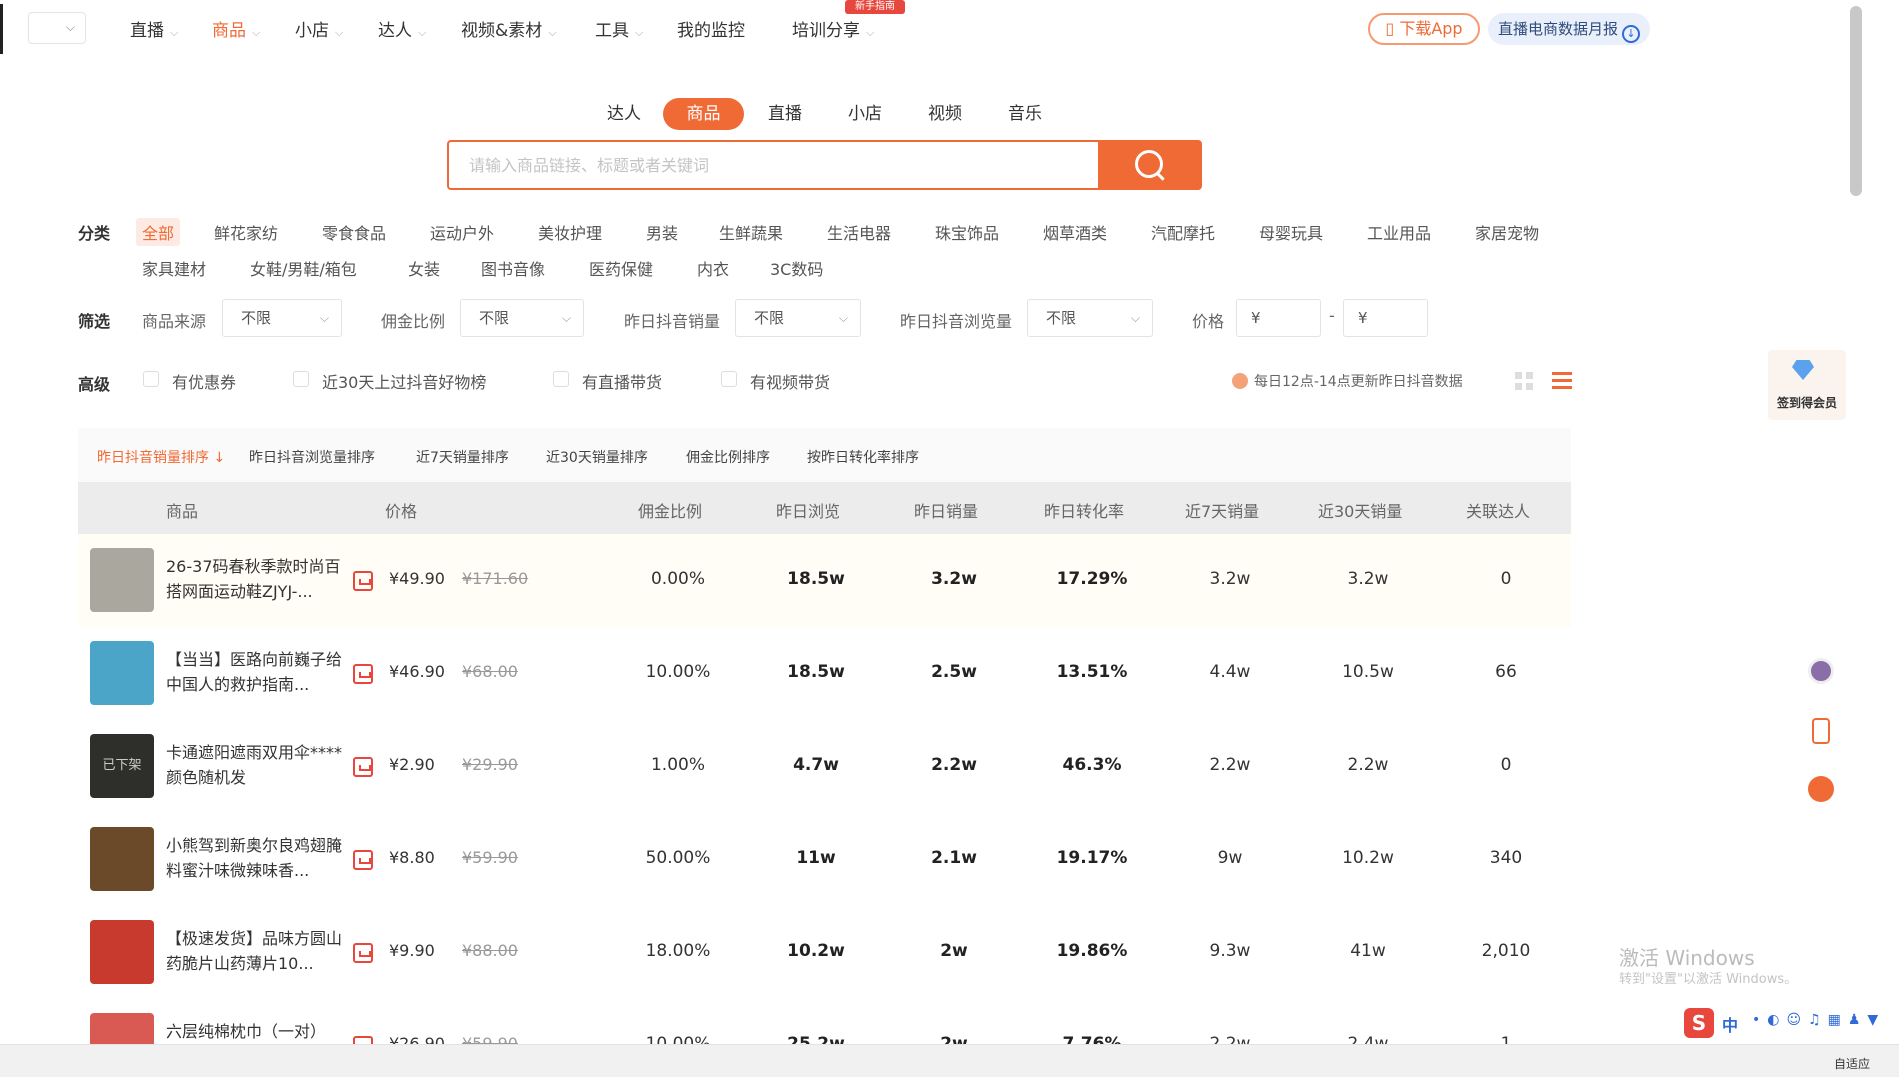 Image resolution: width=1899 pixels, height=1077 pixels. Describe the element at coordinates (282, 318) in the screenshot. I see `filter-source-select: 不限 ⌵` at that location.